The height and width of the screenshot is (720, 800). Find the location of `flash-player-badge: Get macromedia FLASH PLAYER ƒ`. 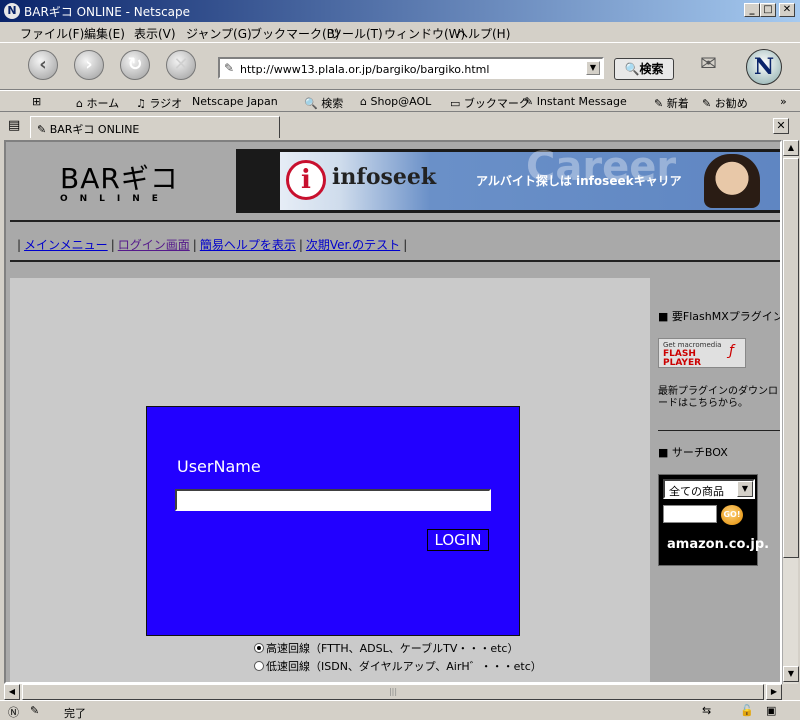

flash-player-badge: Get macromedia FLASH PLAYER ƒ is located at coordinates (702, 353).